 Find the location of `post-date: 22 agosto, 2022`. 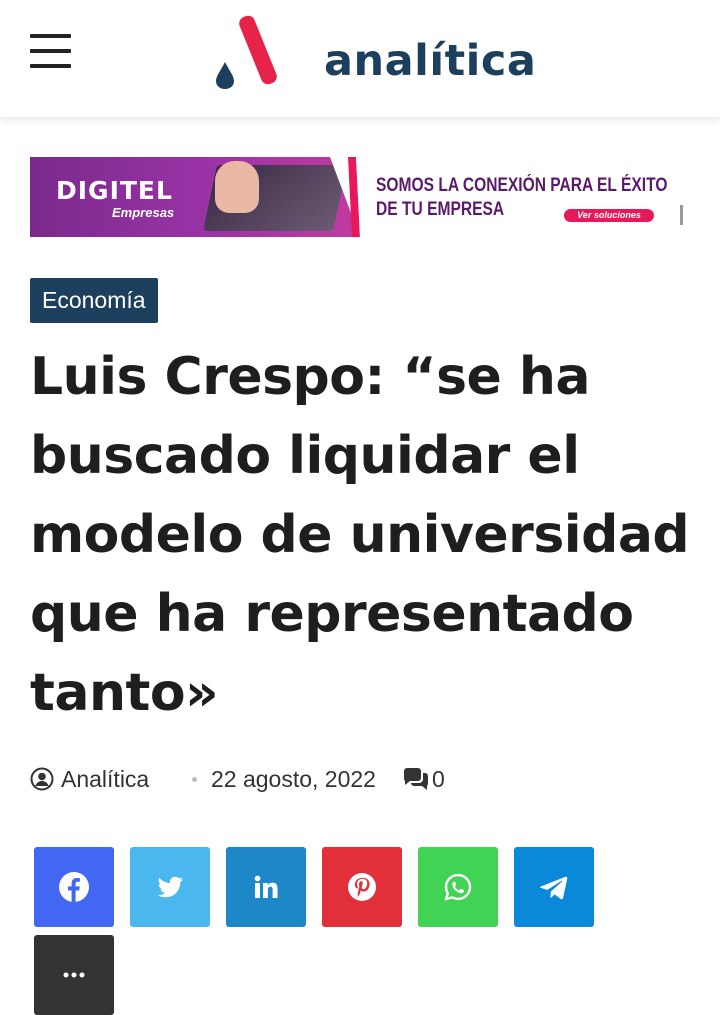

post-date: 22 agosto, 2022 is located at coordinates (293, 779).